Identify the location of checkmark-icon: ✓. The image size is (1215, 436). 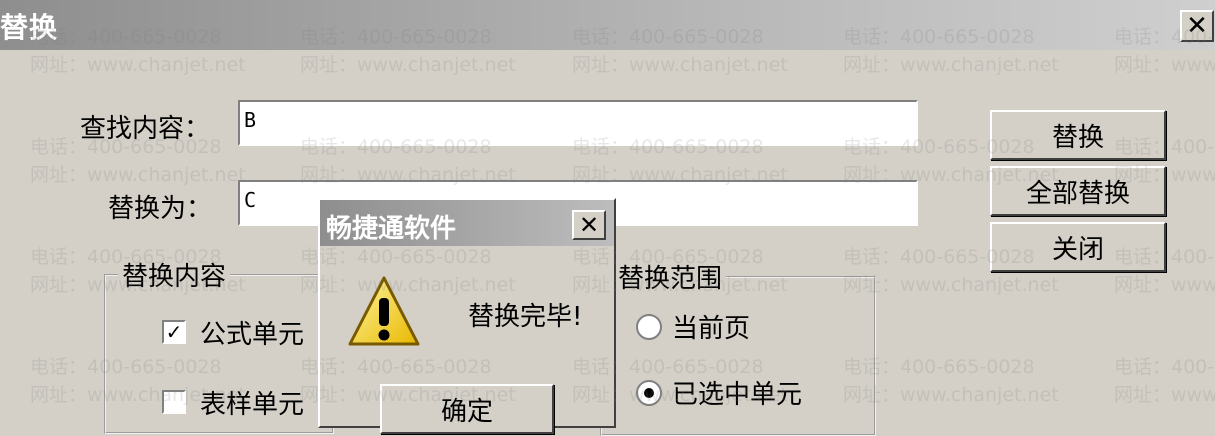
(174, 332).